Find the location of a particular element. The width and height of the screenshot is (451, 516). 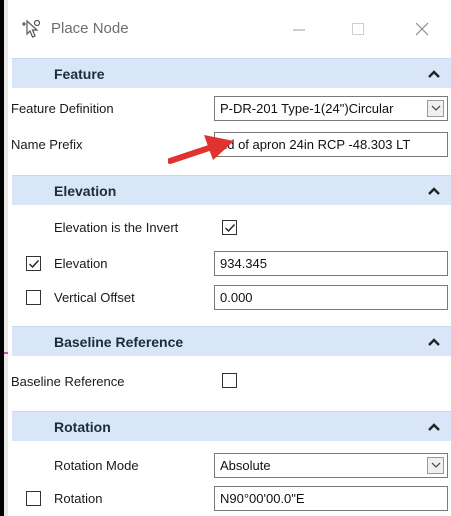

elevation-invert-checkbox is located at coordinates (229, 227).